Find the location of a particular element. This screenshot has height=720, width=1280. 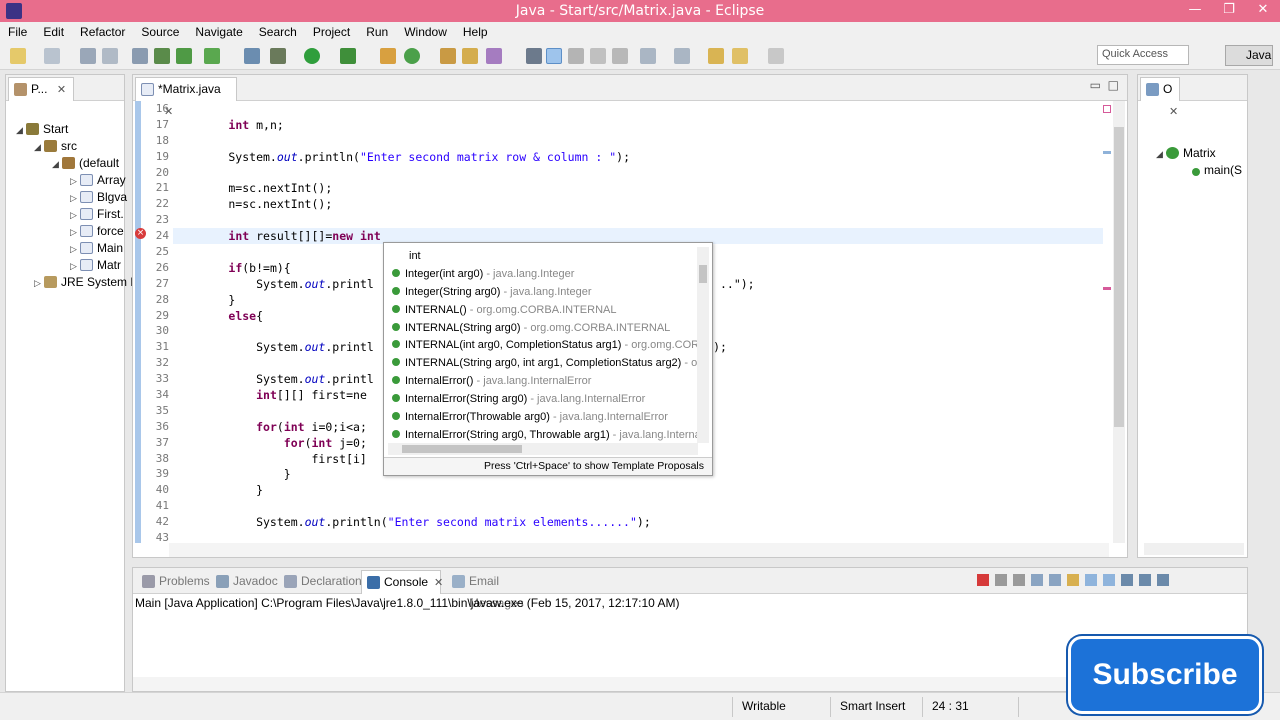

proposal-item: Integer(int arg0) - java.lang.Integer is located at coordinates (542, 274).